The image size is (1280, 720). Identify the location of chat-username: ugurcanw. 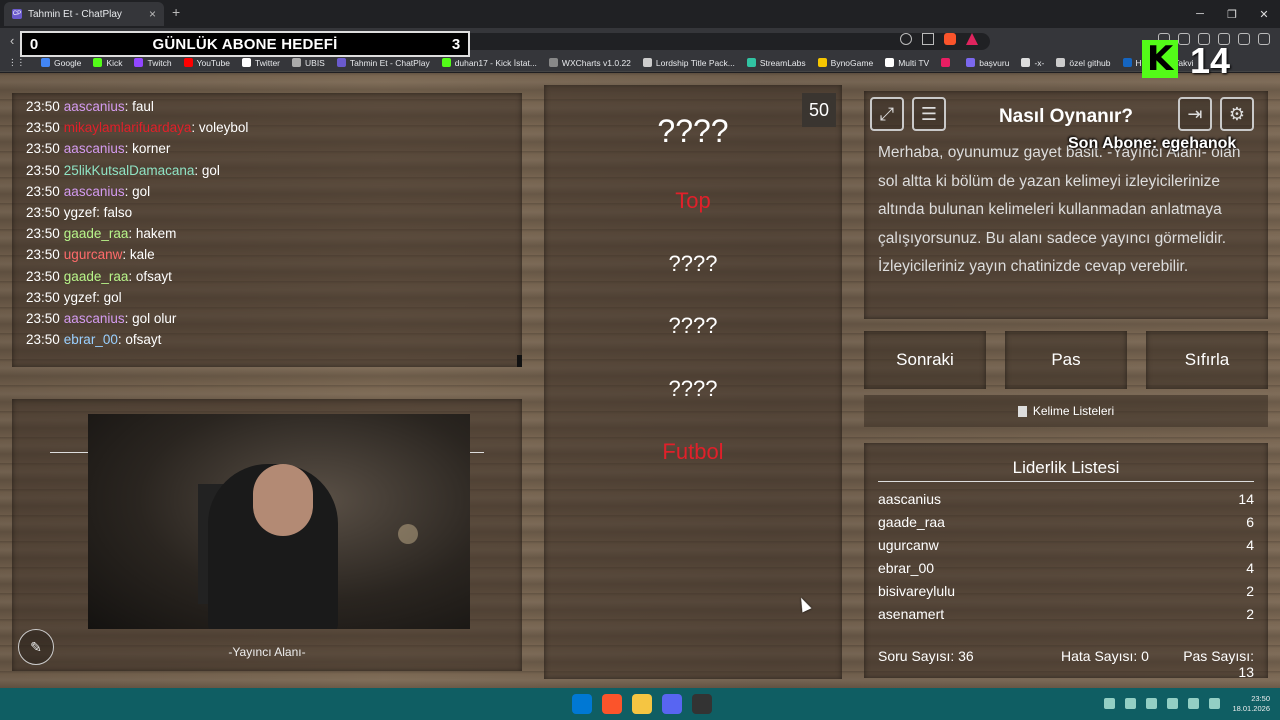
(93, 254).